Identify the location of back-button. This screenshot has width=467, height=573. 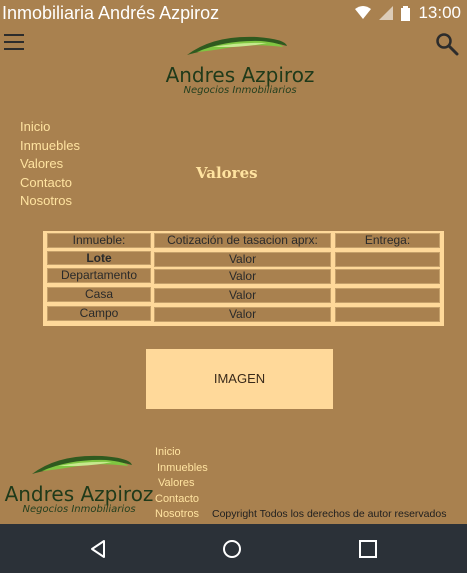
(98, 548).